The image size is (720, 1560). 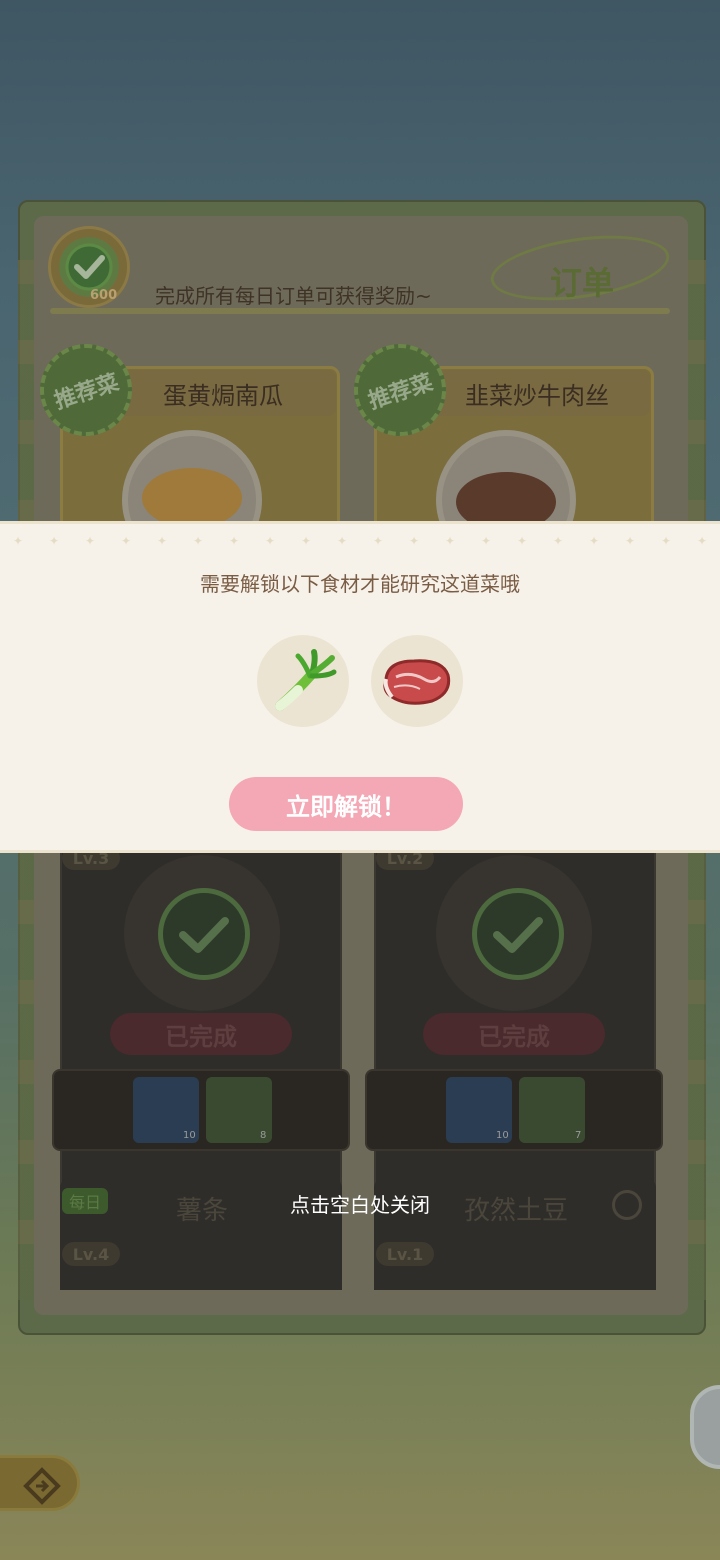 What do you see at coordinates (705, 1427) in the screenshot?
I see `side-menu-button` at bounding box center [705, 1427].